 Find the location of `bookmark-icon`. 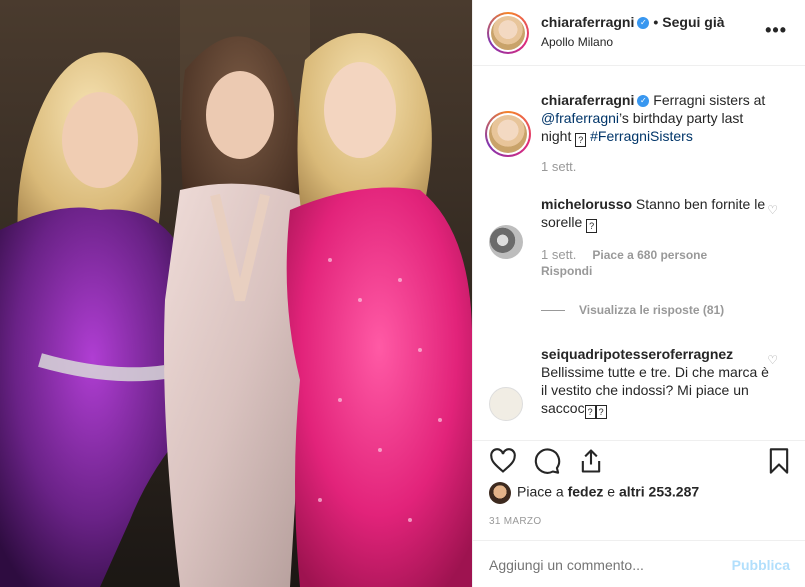

bookmark-icon is located at coordinates (779, 461).